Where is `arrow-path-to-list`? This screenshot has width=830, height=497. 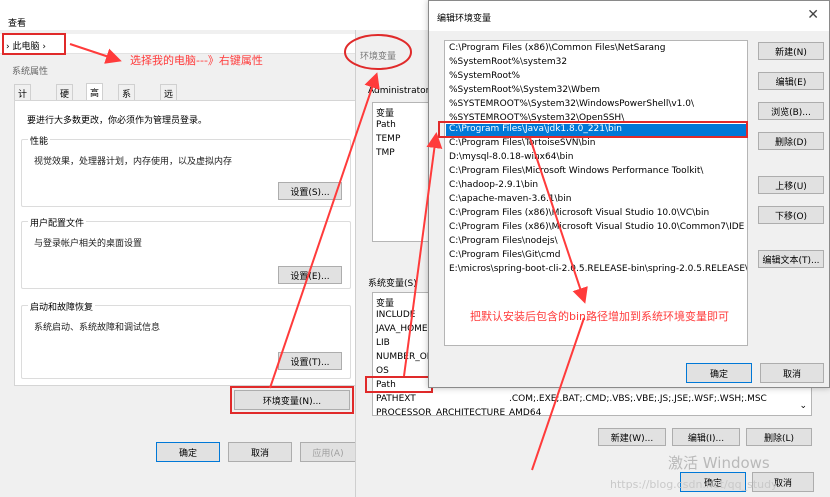
arrow-path-to-list is located at coordinates (423, 254).